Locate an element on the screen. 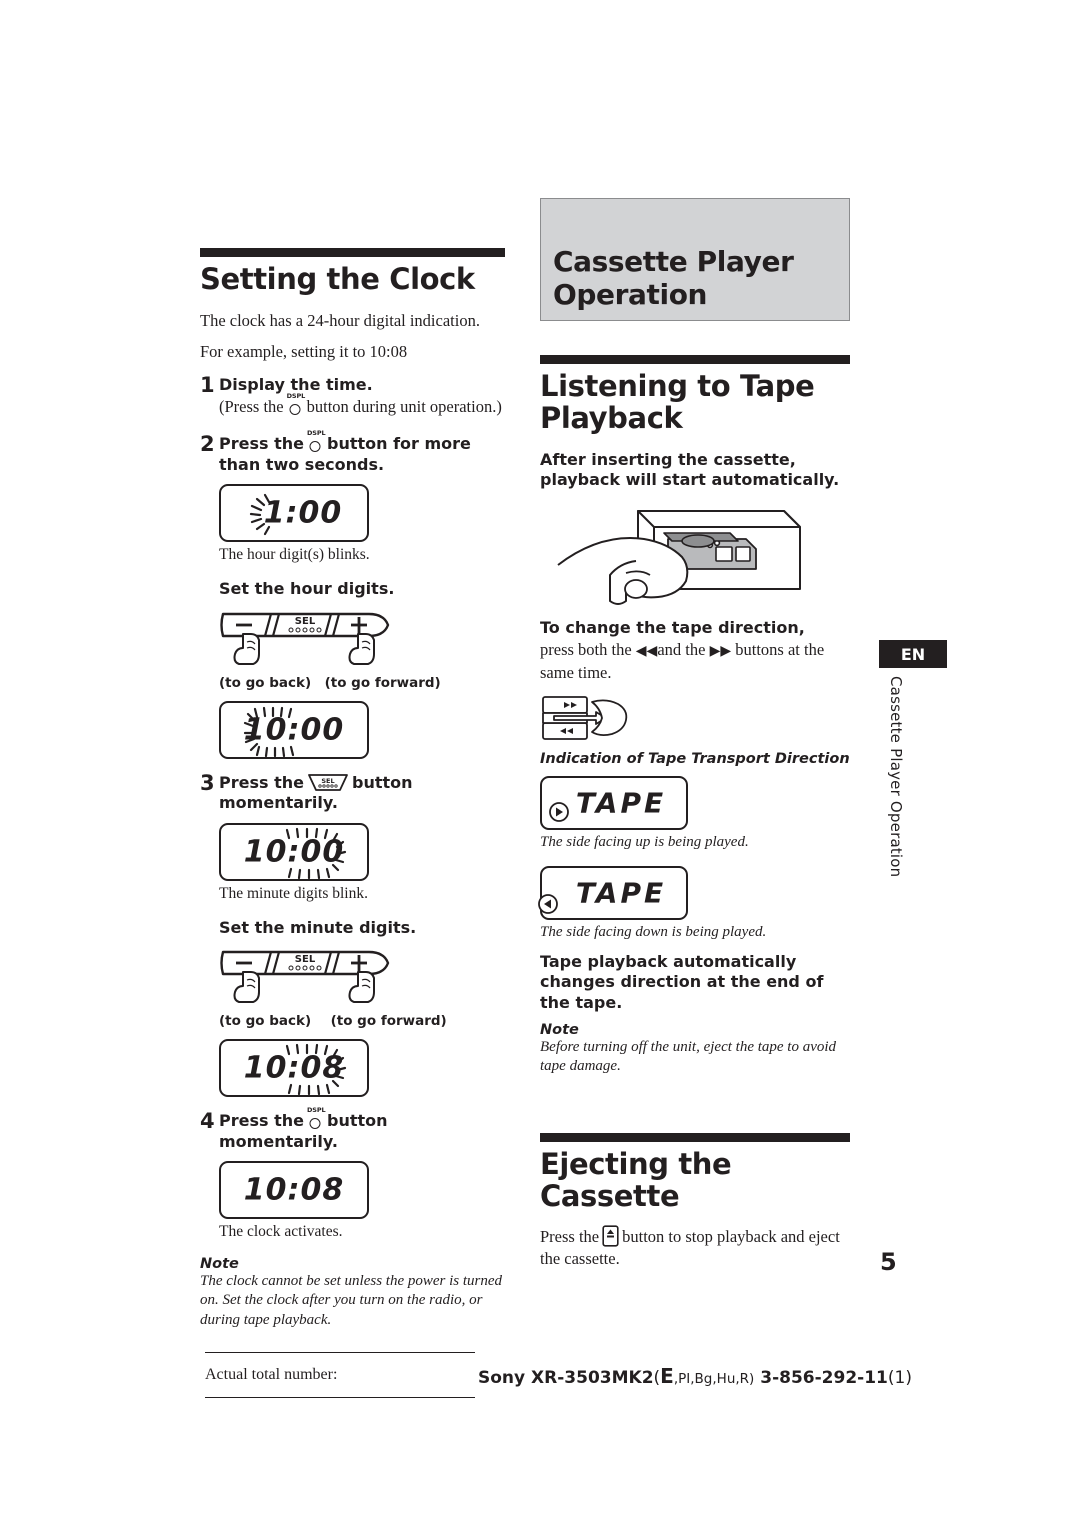  intro-line-2: For example, setting it to 10:08 is located at coordinates (304, 352).